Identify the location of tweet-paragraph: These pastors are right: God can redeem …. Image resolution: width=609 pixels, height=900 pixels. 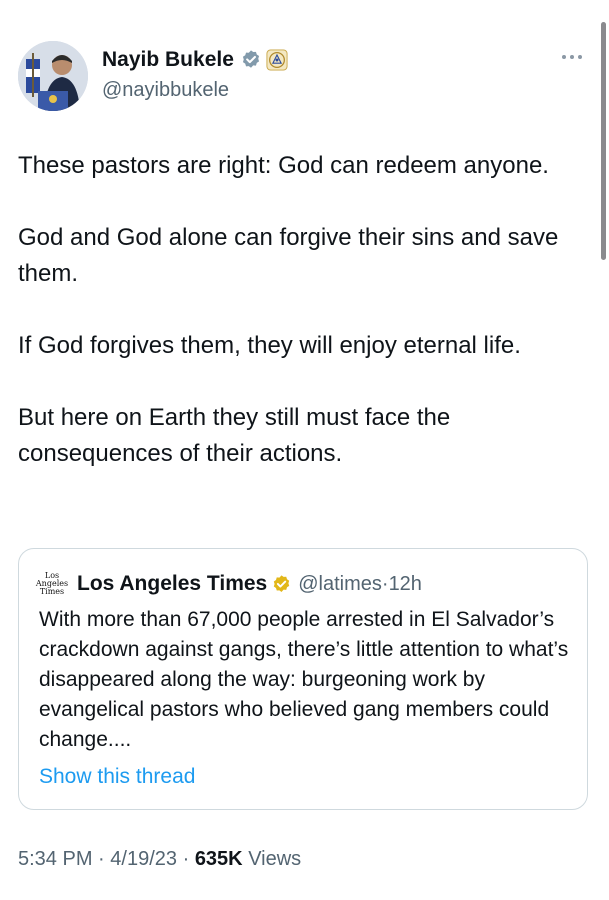
(283, 165).